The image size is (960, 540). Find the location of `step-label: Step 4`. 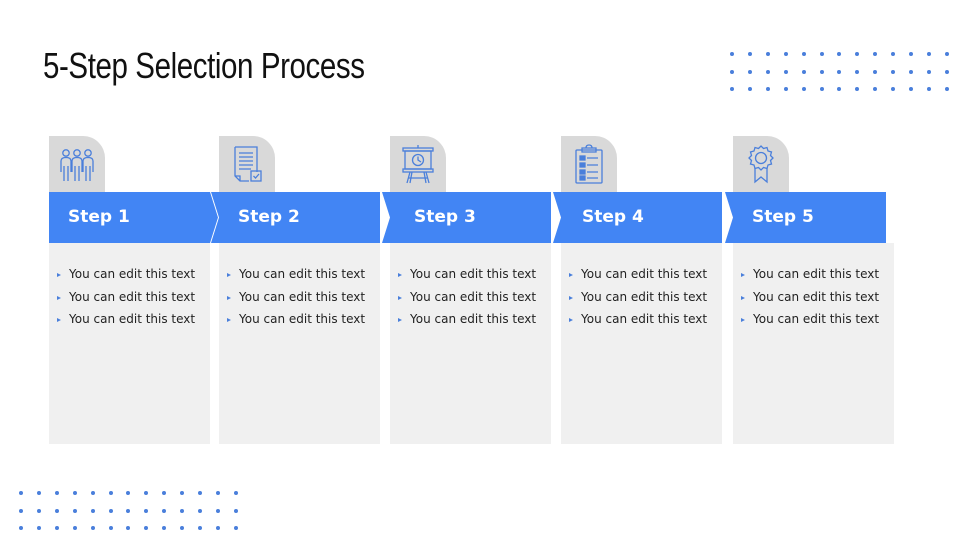

step-label: Step 4 is located at coordinates (613, 217).